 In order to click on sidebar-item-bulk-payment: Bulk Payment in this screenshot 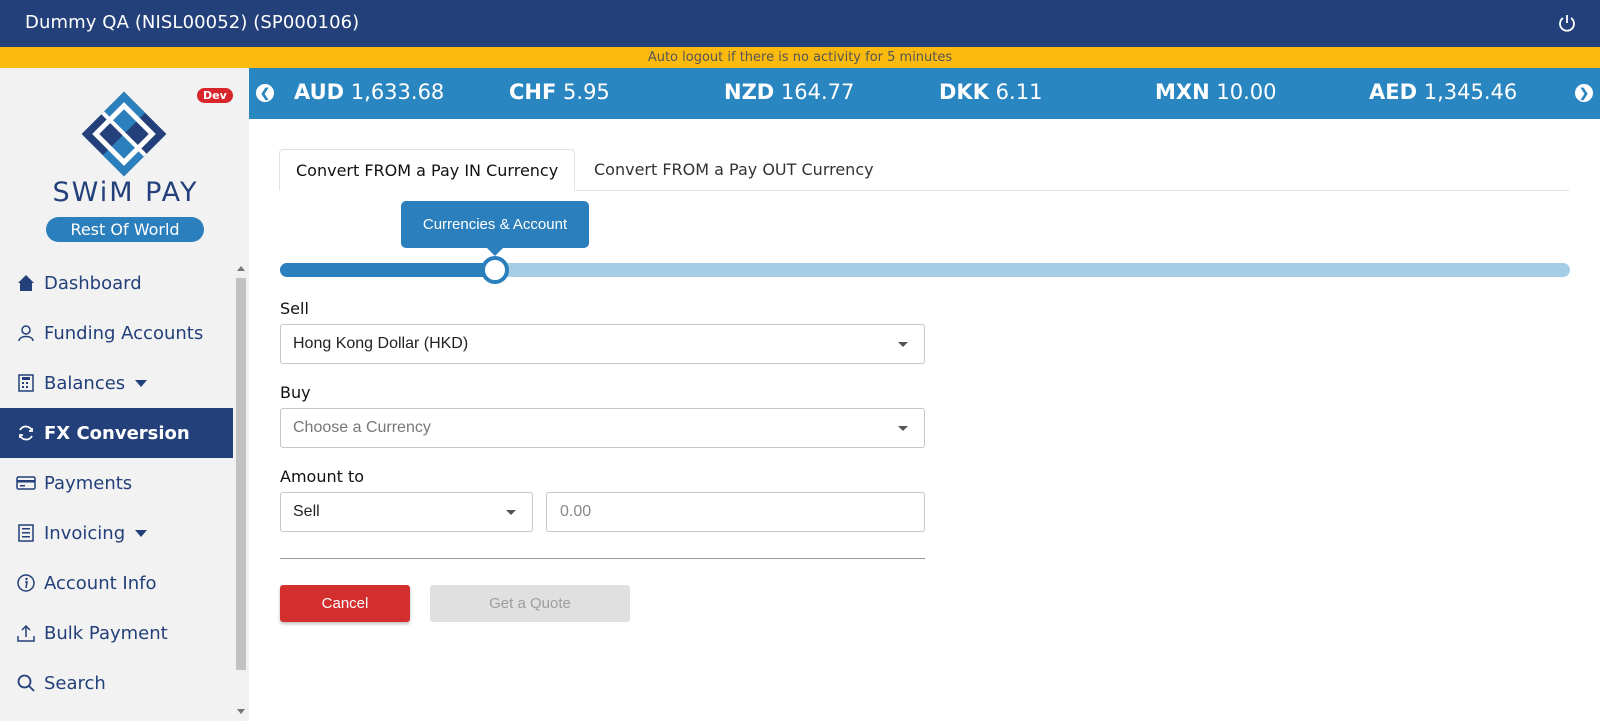, I will do `click(116, 633)`.